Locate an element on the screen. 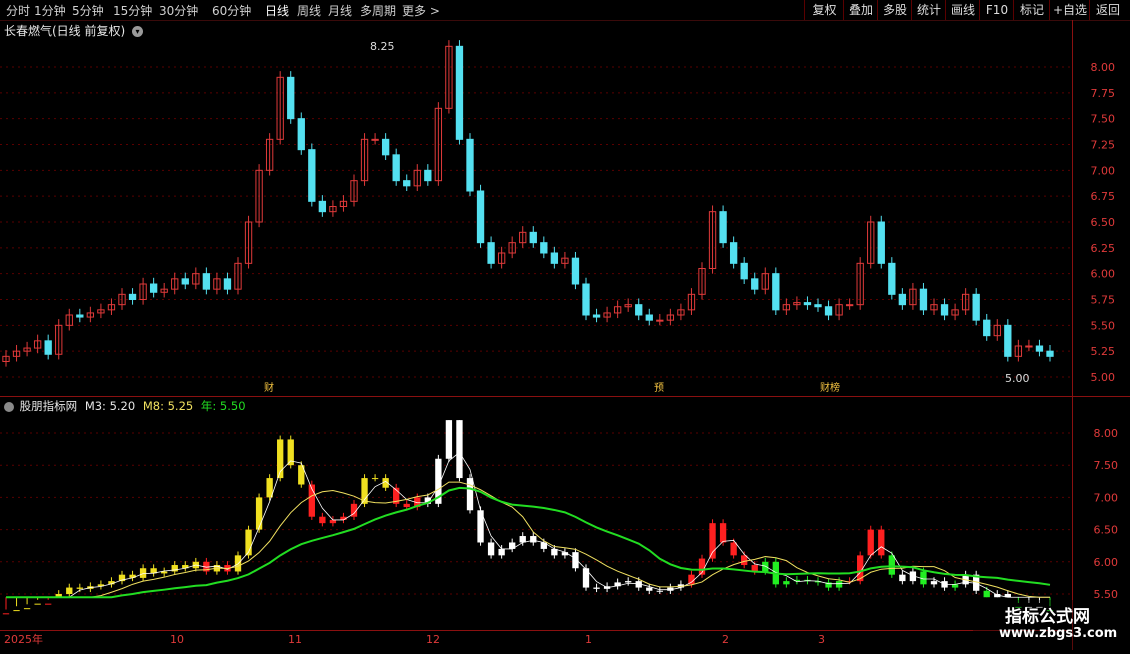 This screenshot has width=1130, height=654. restore-rights-button: 复权 is located at coordinates (824, 10).